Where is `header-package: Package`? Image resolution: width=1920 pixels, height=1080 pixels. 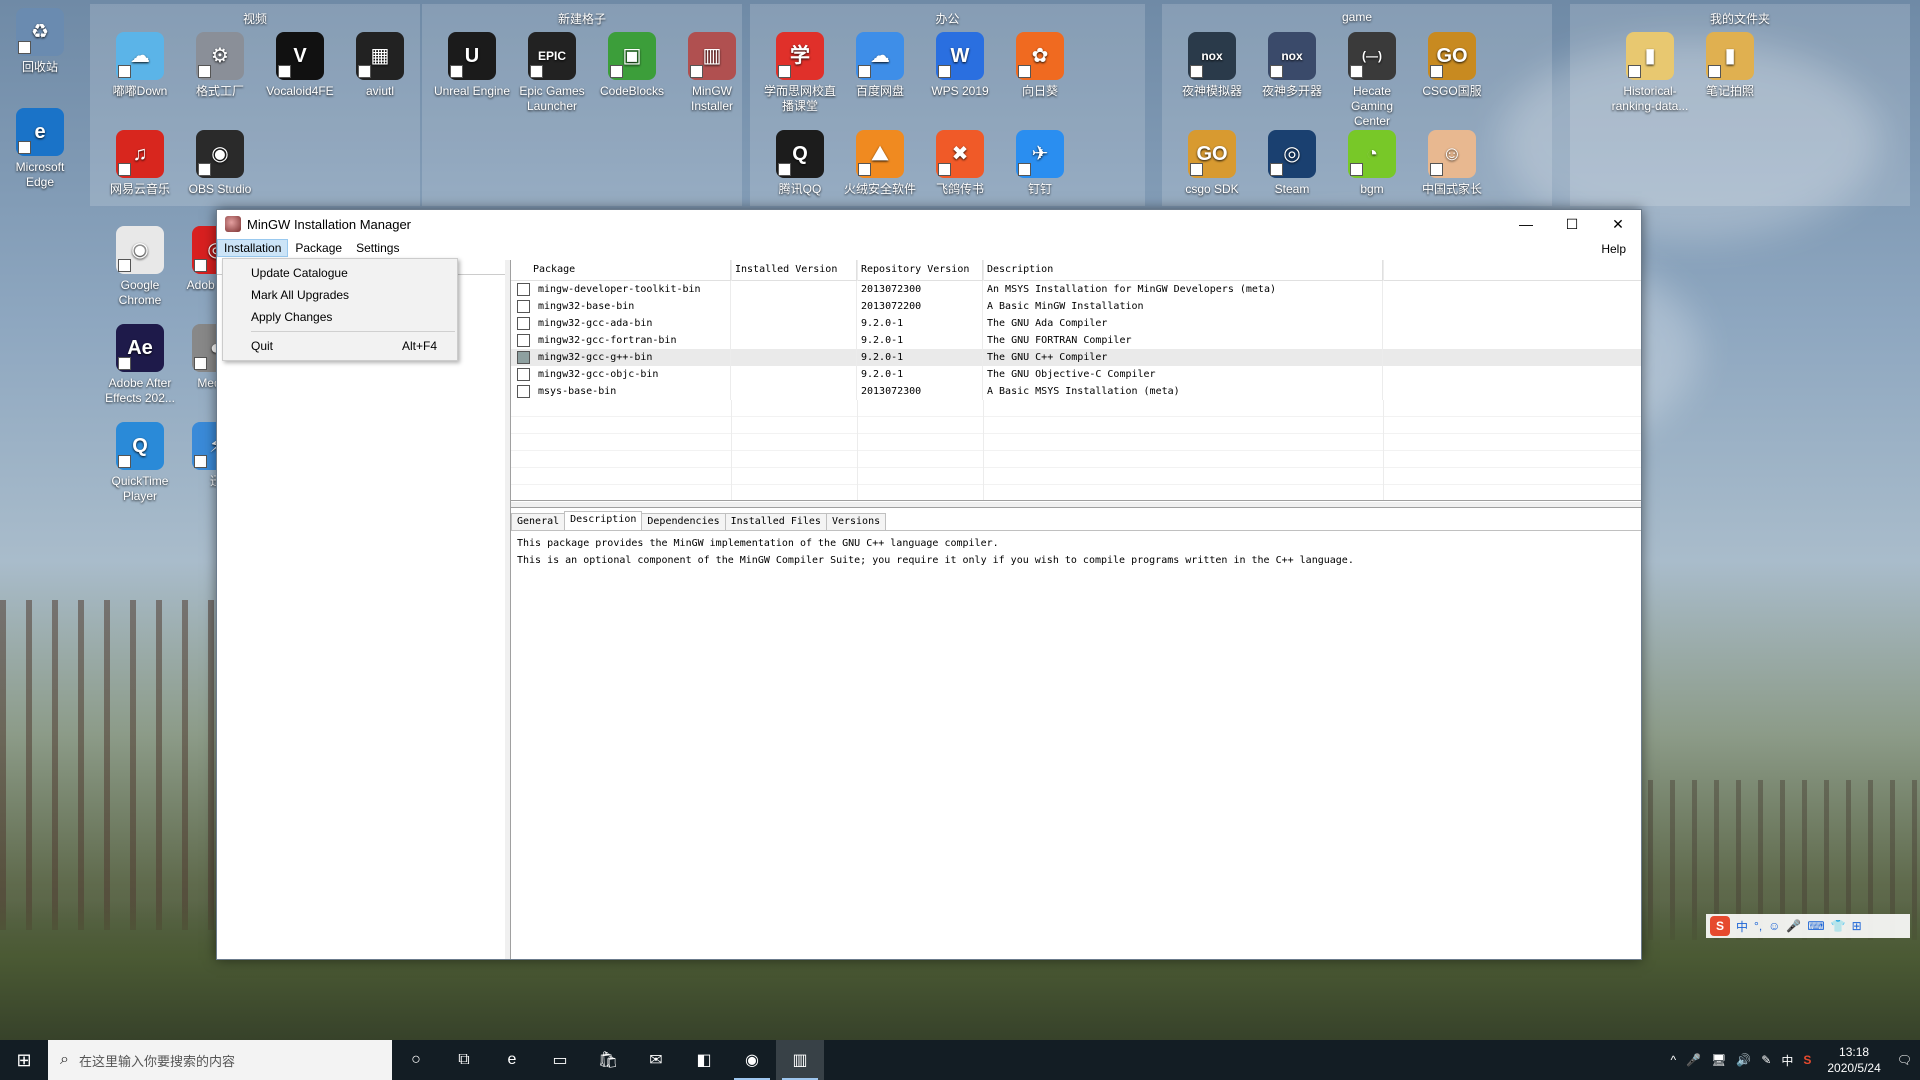
header-package: Package is located at coordinates (621, 270).